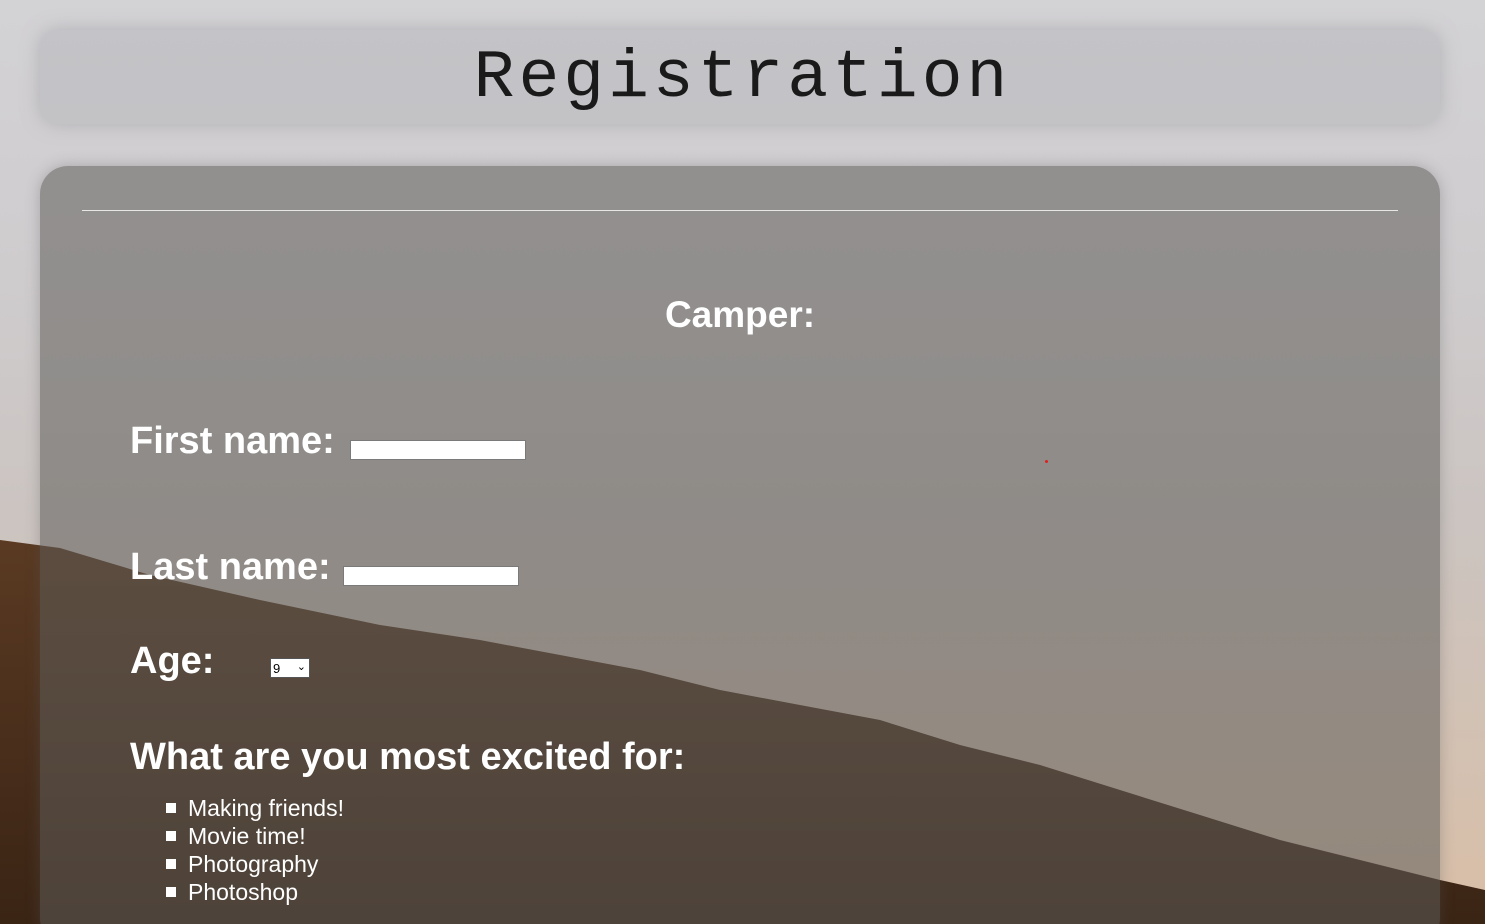  What do you see at coordinates (230, 567) in the screenshot?
I see `last-name-label: Last name:` at bounding box center [230, 567].